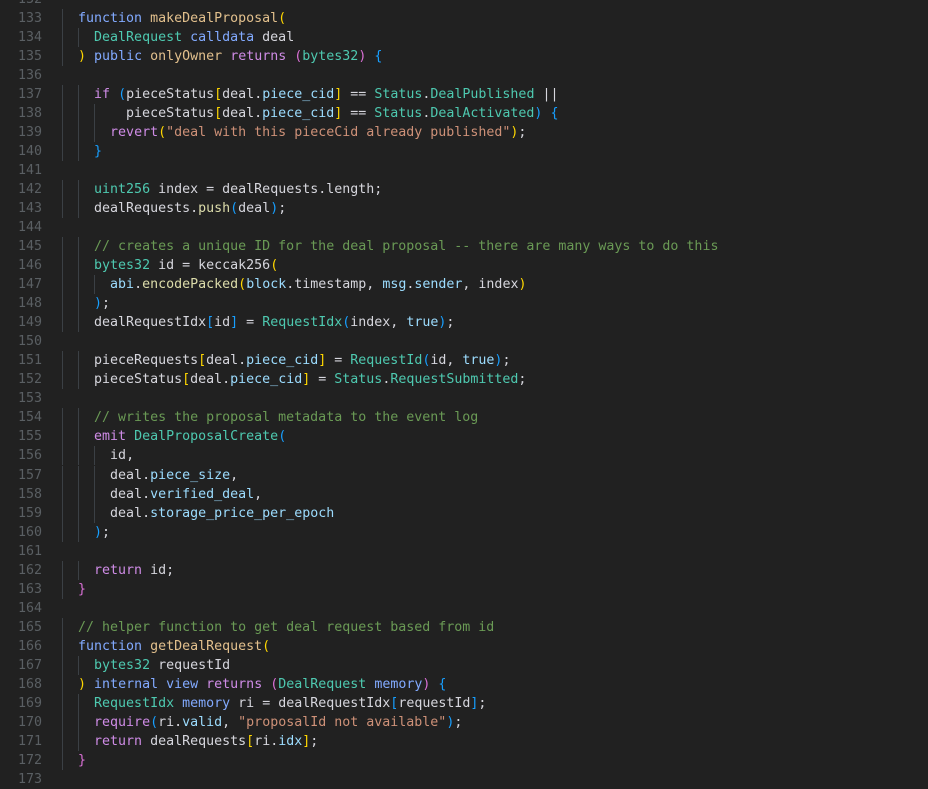 The image size is (928, 789). I want to click on code-line: 158 deal.verified_deal,, so click(464, 494).